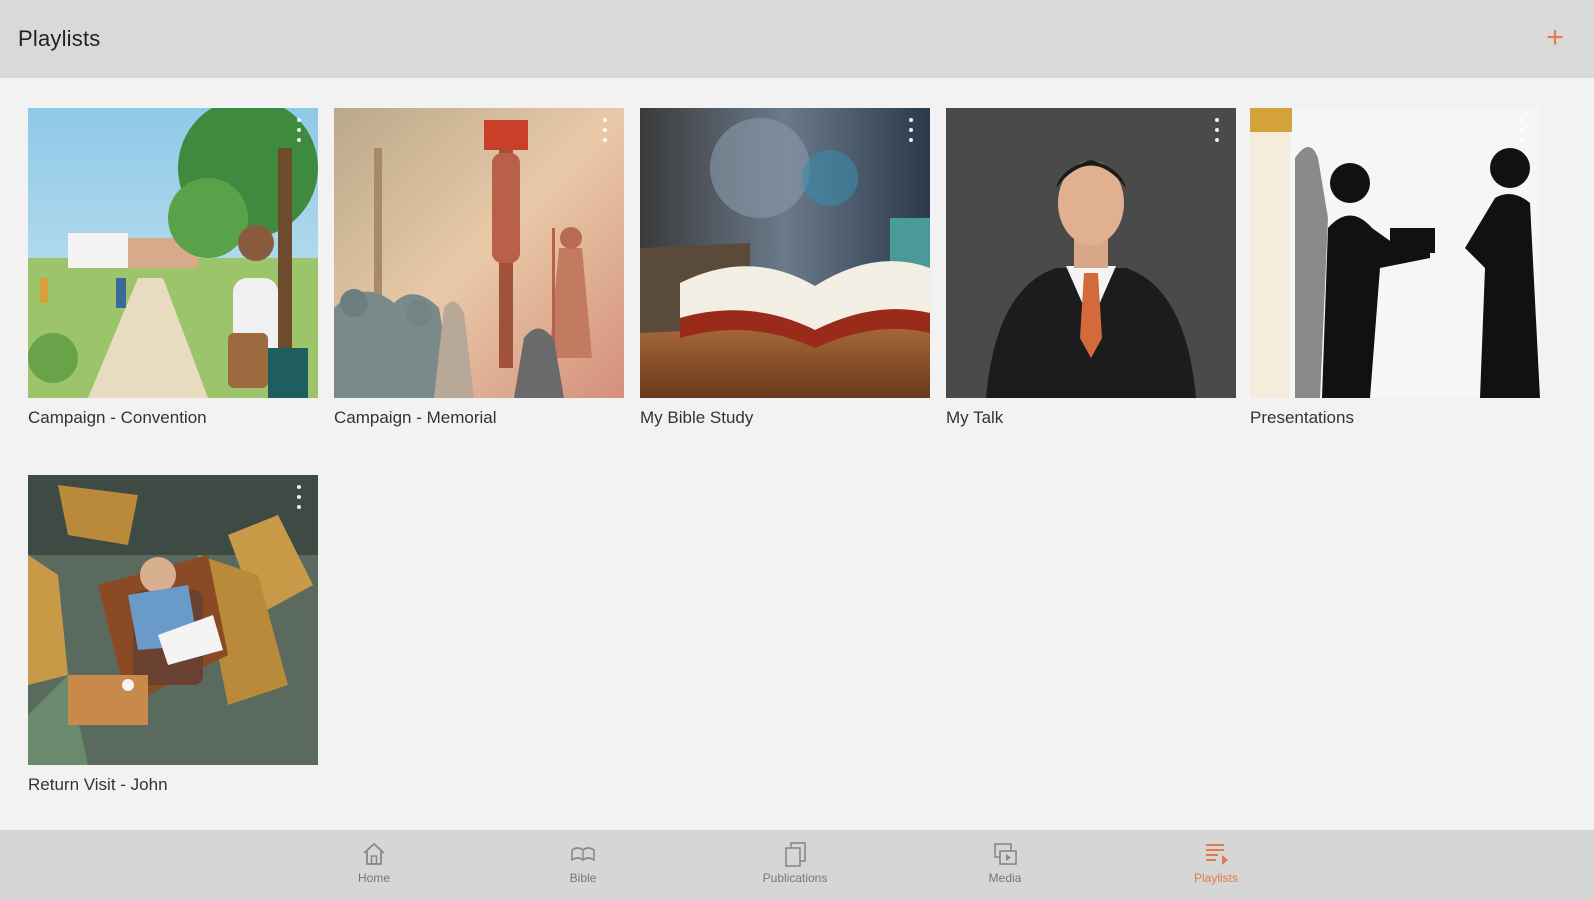 The height and width of the screenshot is (900, 1594). I want to click on nav-label: Playlists, so click(1215, 878).